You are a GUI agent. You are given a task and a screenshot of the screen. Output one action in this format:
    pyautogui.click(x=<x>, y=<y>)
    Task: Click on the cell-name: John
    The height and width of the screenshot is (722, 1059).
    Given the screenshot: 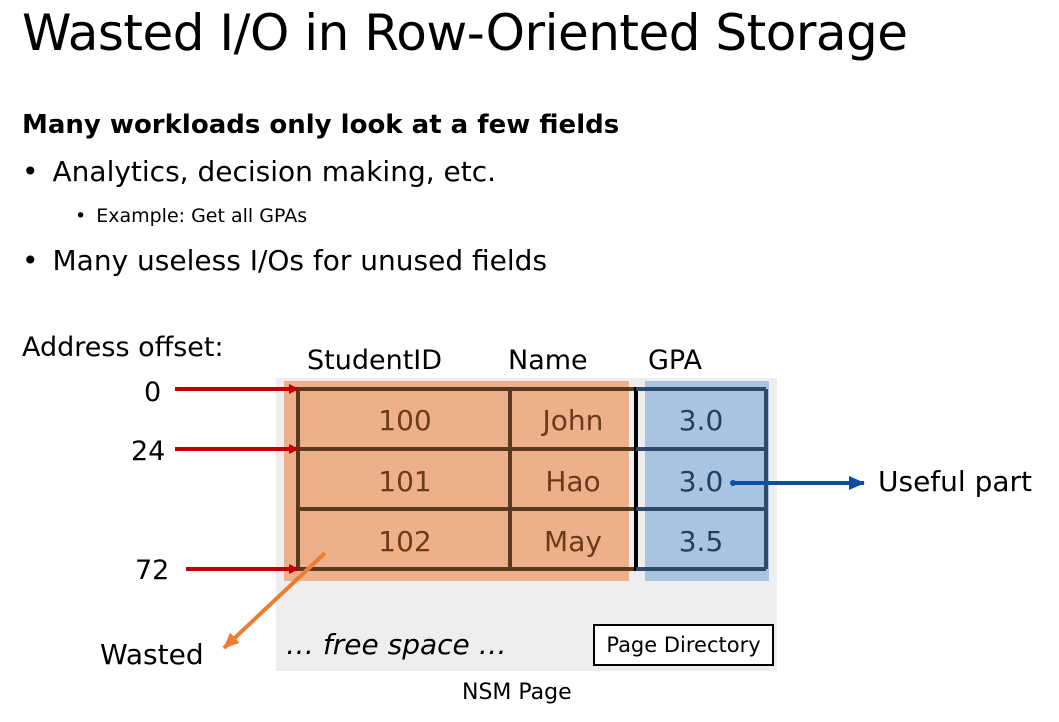 What is the action you would take?
    pyautogui.click(x=573, y=420)
    